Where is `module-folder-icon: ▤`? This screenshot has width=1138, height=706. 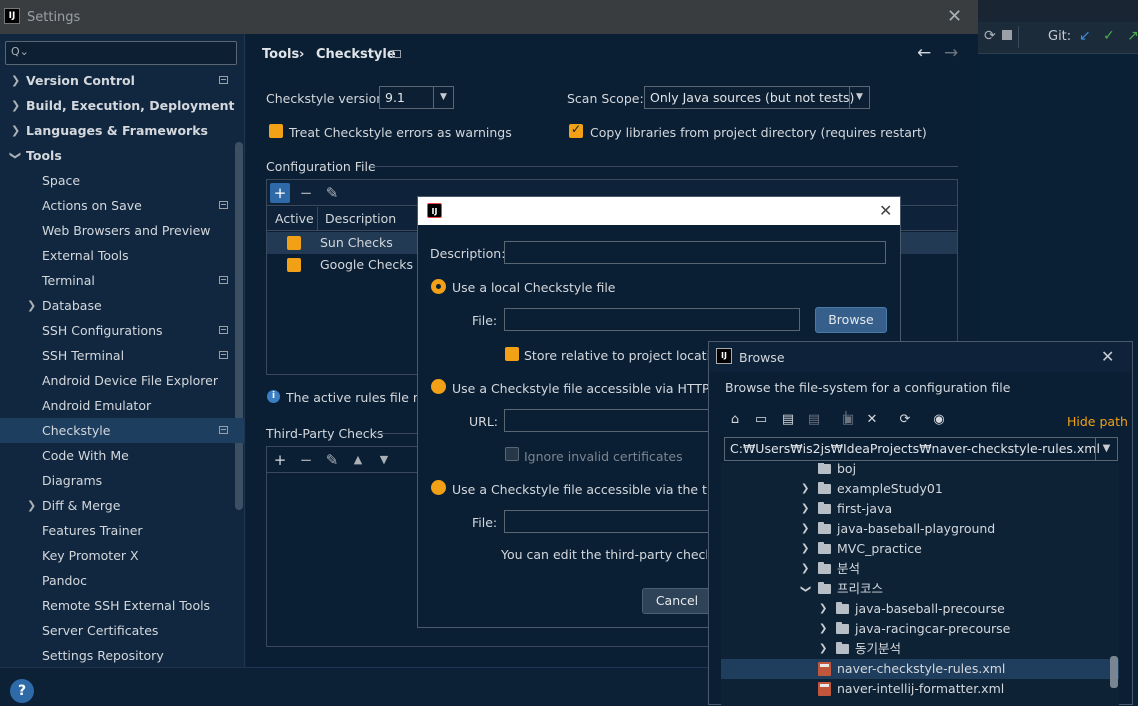 module-folder-icon: ▤ is located at coordinates (814, 420).